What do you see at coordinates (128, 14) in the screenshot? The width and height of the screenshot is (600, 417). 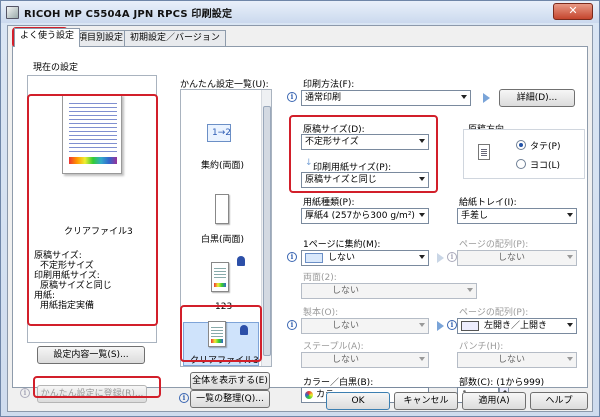 I see `window-title: RICOH MP C5504A JPN RPCS 印刷設定` at bounding box center [128, 14].